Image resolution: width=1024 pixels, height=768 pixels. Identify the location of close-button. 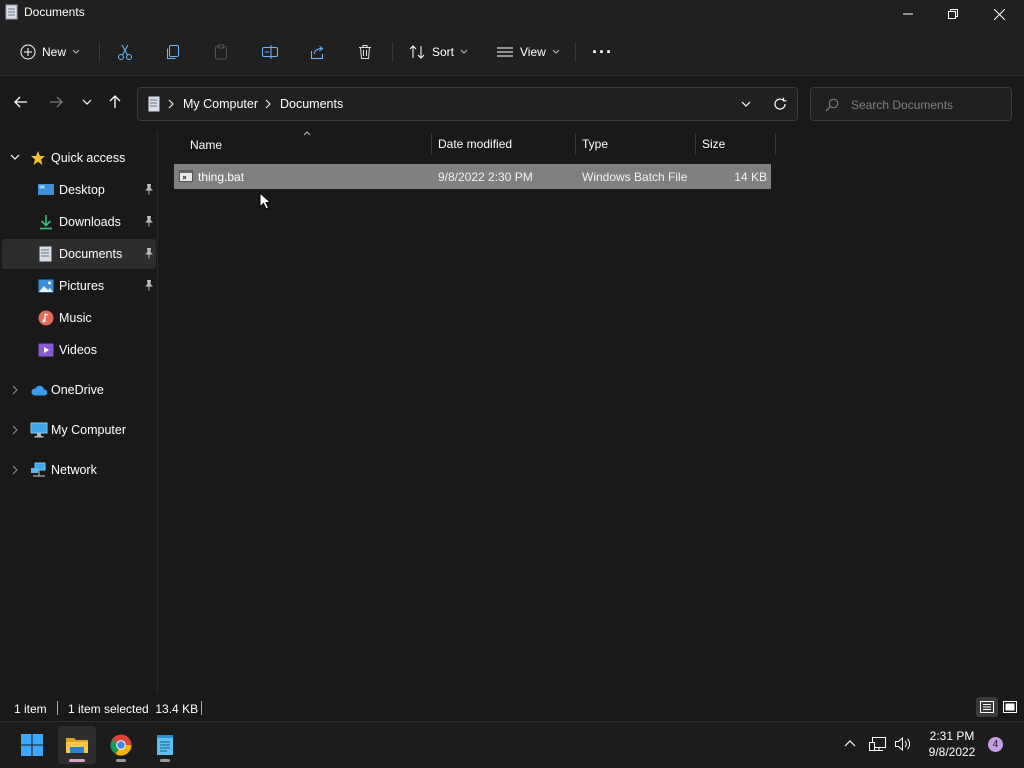
(999, 14).